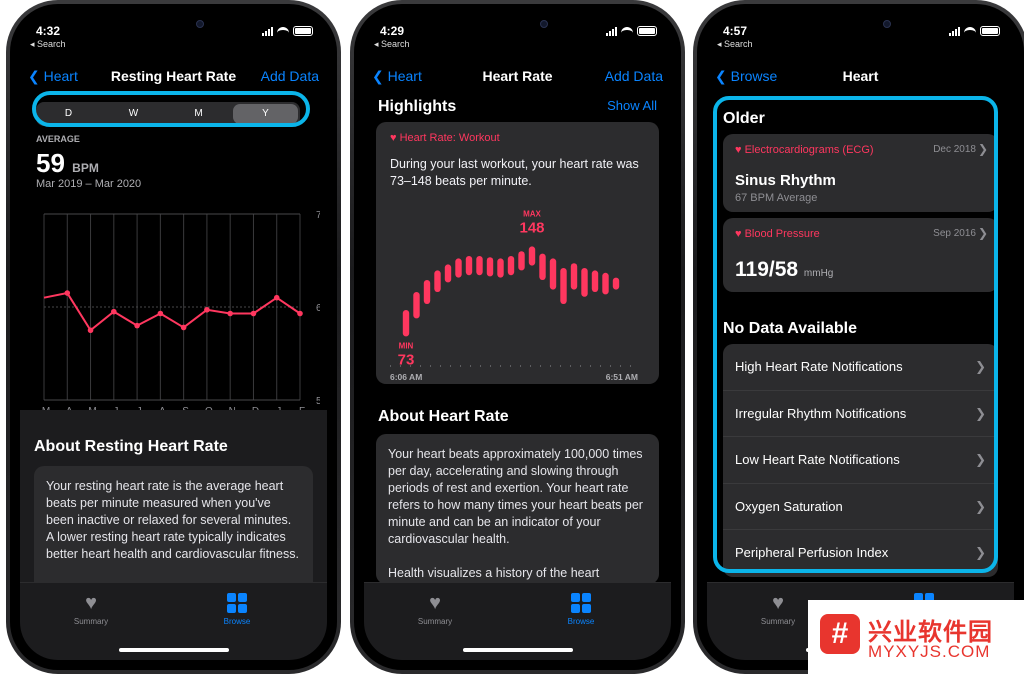 This screenshot has width=1024, height=674. What do you see at coordinates (517, 78) in the screenshot?
I see `nav-bar: ❮ Heart Heart Rate Add Data` at bounding box center [517, 78].